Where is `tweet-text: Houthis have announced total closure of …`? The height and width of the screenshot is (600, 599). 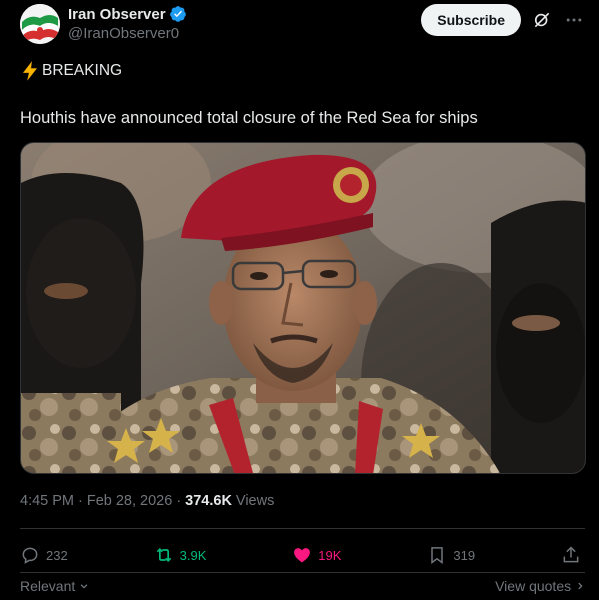
tweet-text: Houthis have announced total closure of … is located at coordinates (249, 118).